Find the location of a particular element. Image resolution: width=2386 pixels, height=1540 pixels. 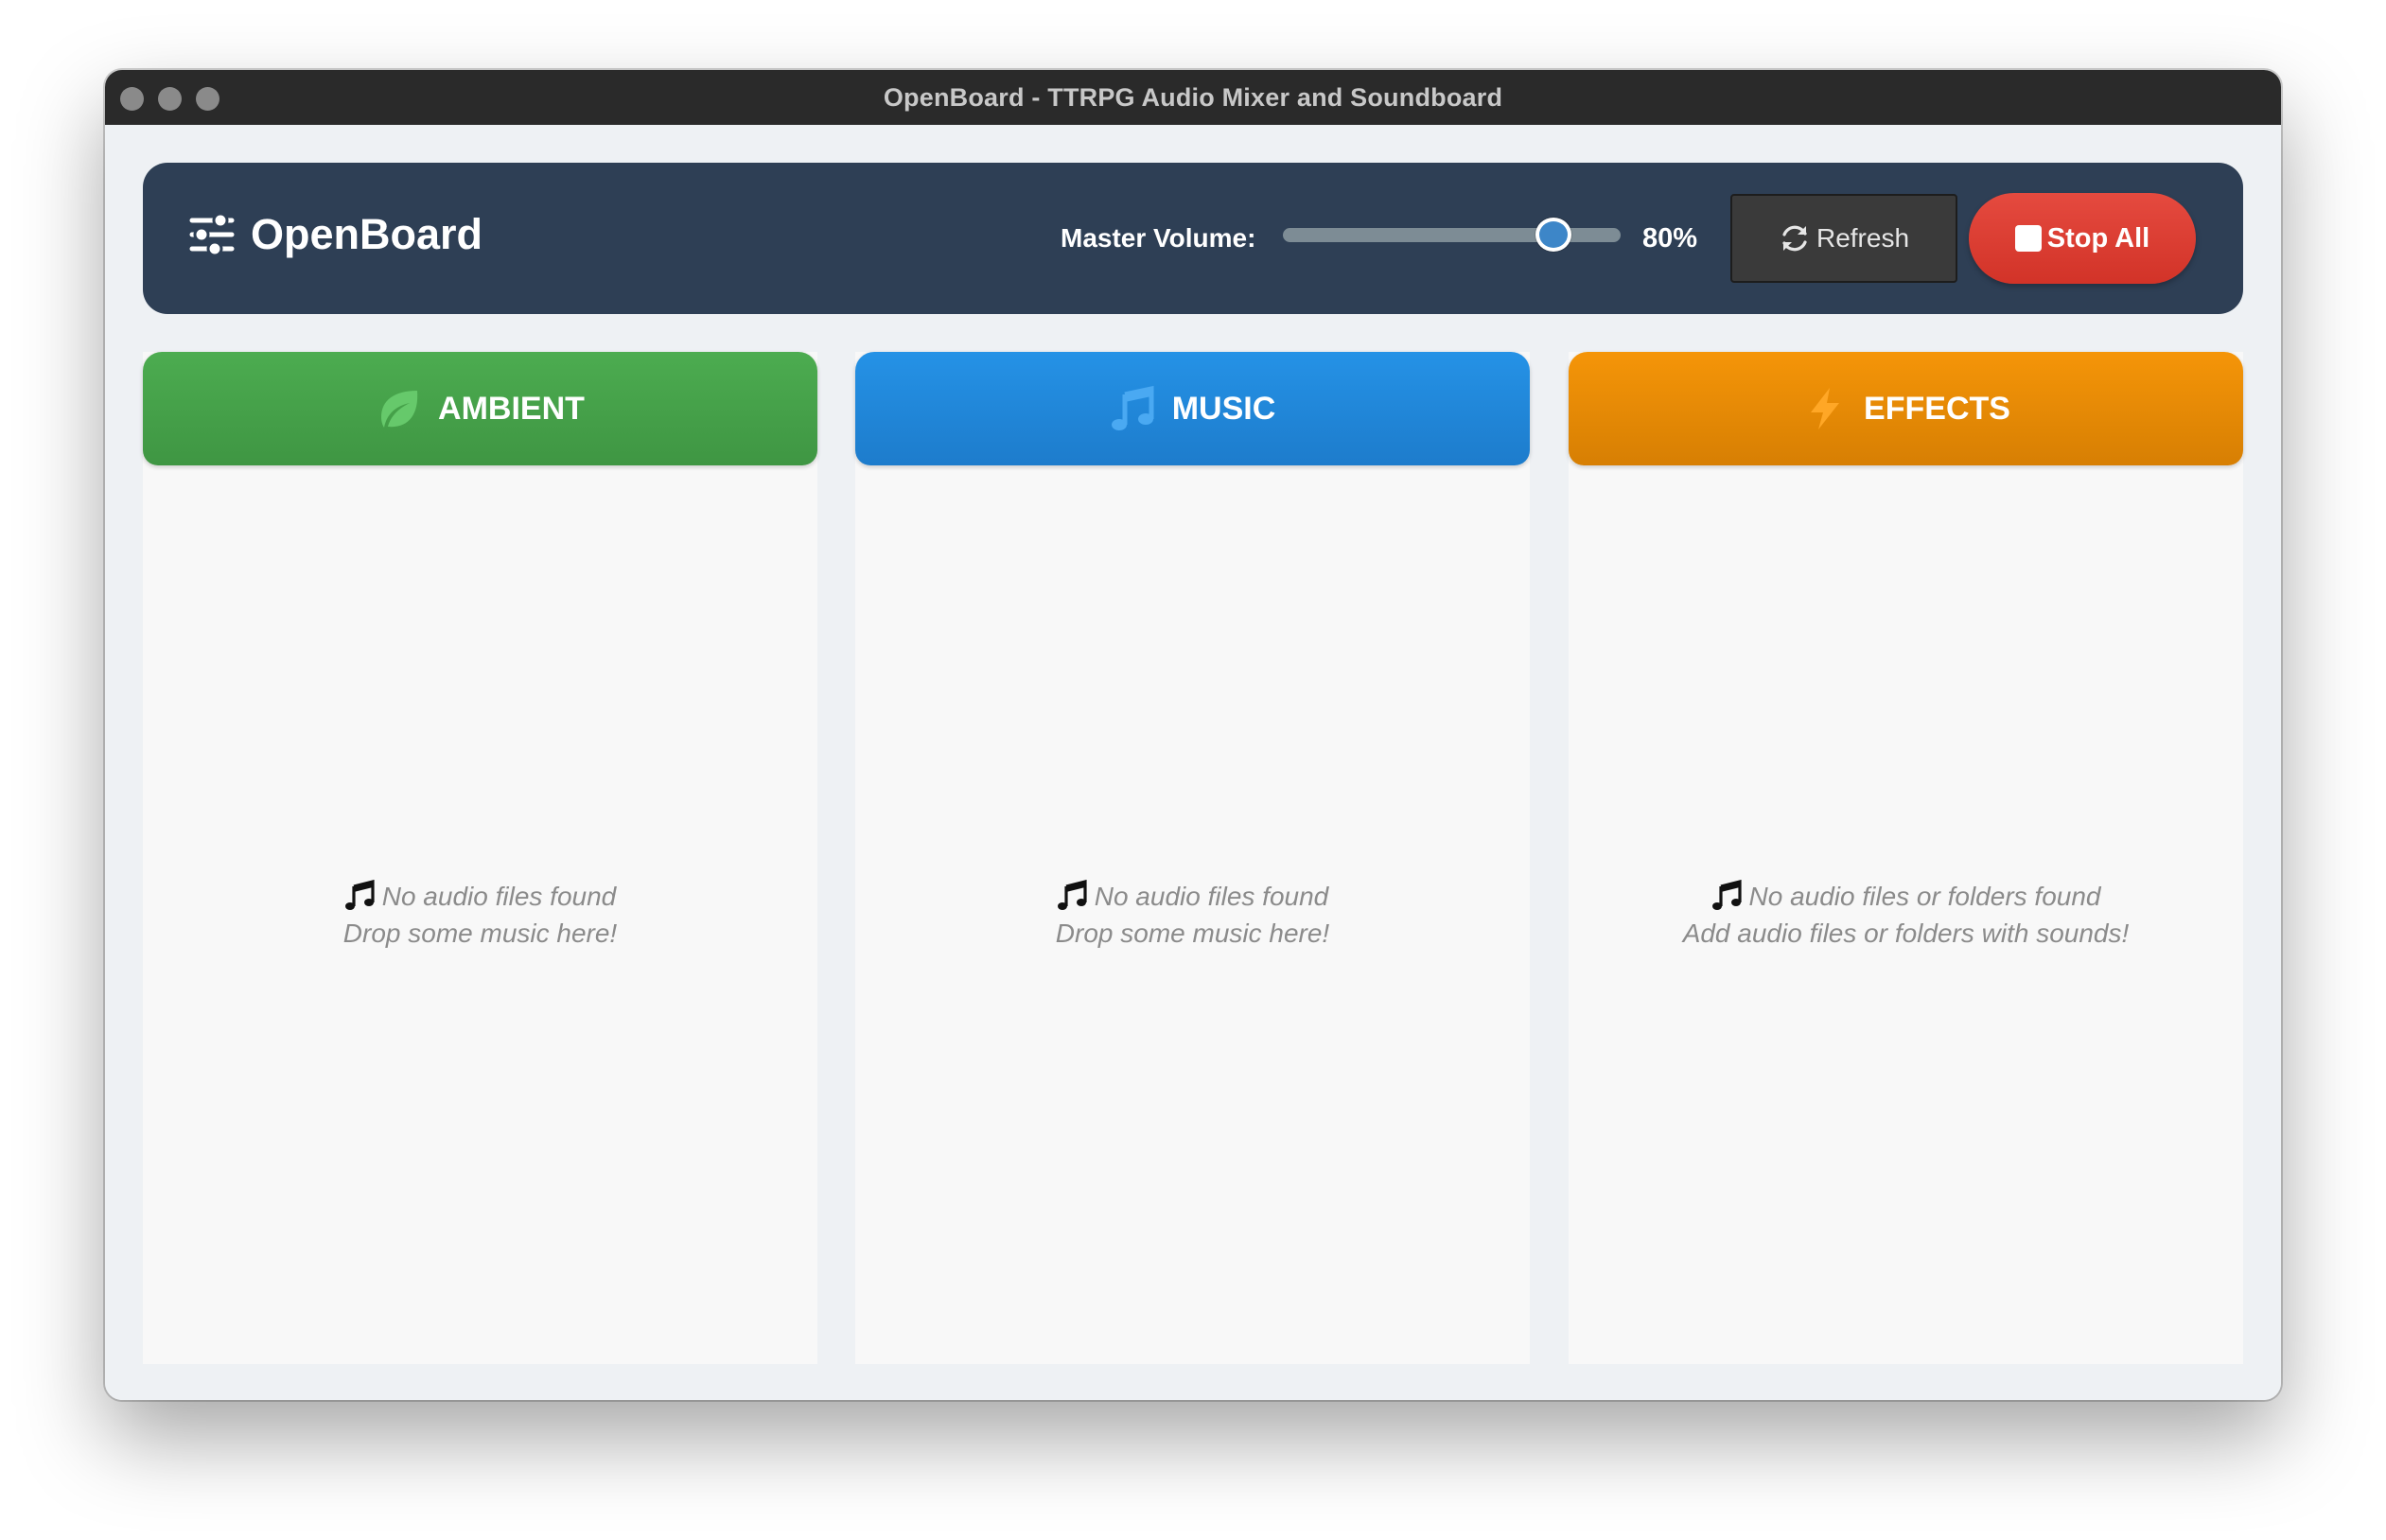

music-column-header: MUSIC is located at coordinates (1192, 408).